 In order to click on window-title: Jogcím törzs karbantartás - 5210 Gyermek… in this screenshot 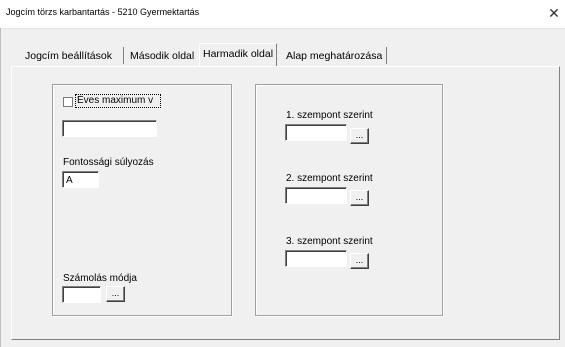, I will do `click(103, 12)`.